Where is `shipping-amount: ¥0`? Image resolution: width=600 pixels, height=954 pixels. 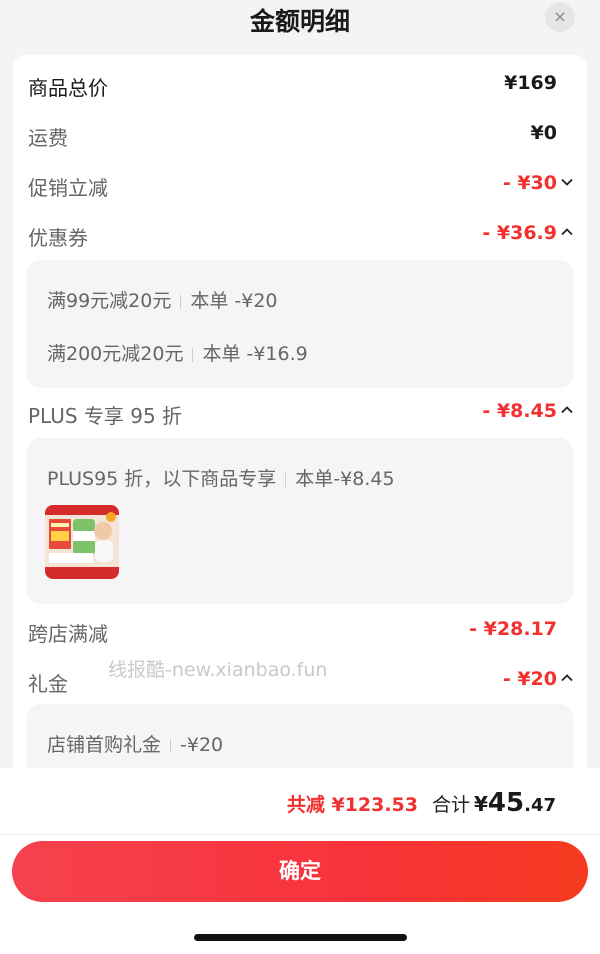 shipping-amount: ¥0 is located at coordinates (543, 133).